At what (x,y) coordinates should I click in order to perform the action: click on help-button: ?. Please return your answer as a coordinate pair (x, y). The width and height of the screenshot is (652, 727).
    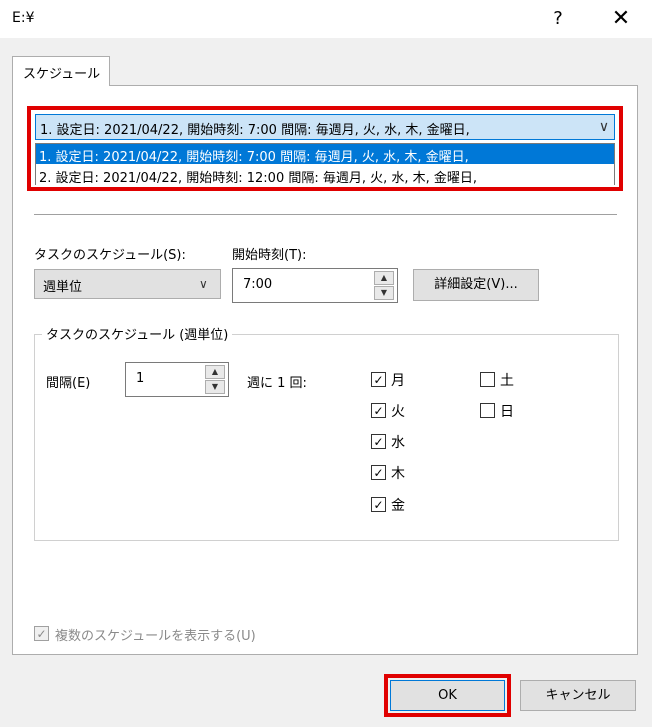
    Looking at the image, I should click on (558, 19).